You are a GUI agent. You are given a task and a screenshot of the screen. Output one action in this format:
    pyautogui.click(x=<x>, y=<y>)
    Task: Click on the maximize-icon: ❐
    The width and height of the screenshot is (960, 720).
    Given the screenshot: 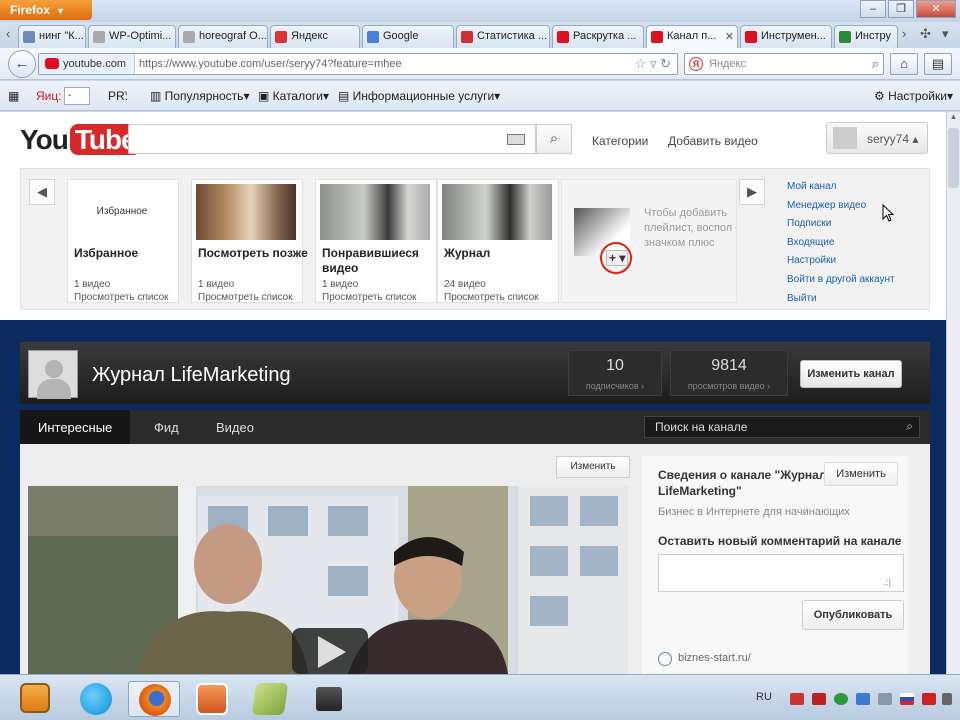 What is the action you would take?
    pyautogui.click(x=901, y=9)
    